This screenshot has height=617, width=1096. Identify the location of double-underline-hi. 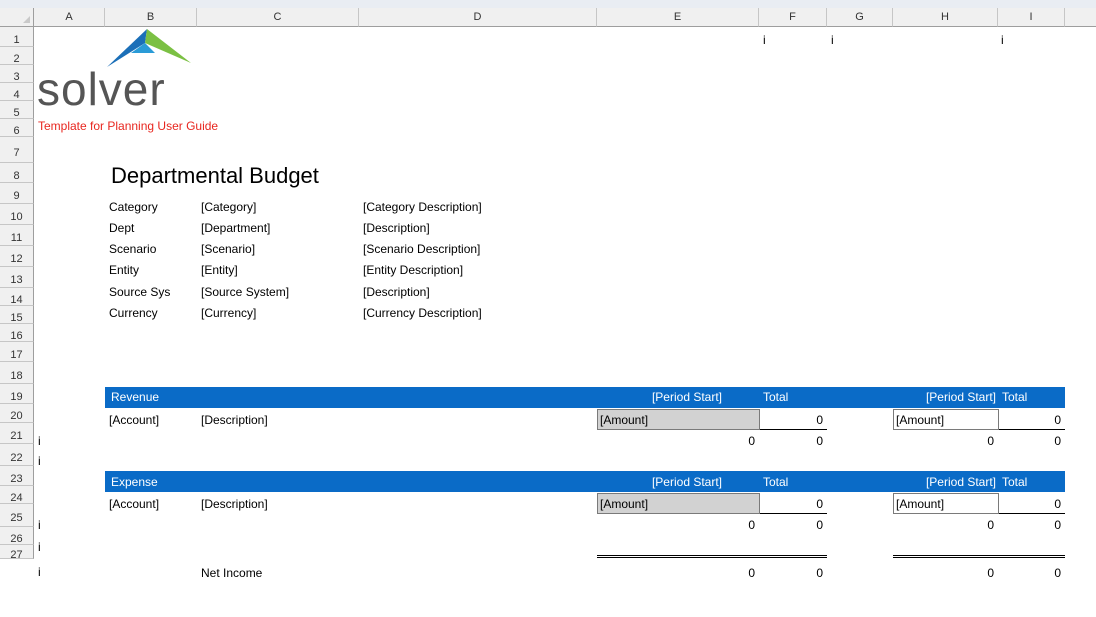
(979, 556).